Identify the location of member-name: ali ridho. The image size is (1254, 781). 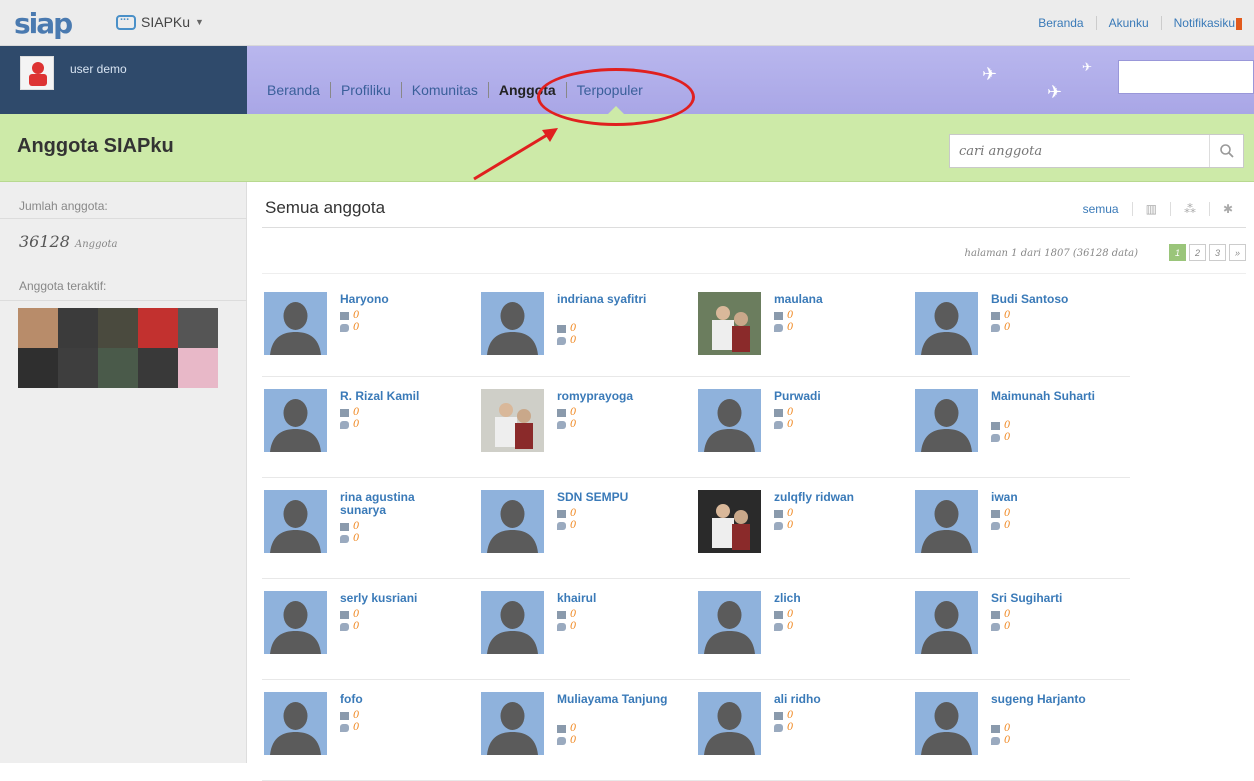
(834, 699).